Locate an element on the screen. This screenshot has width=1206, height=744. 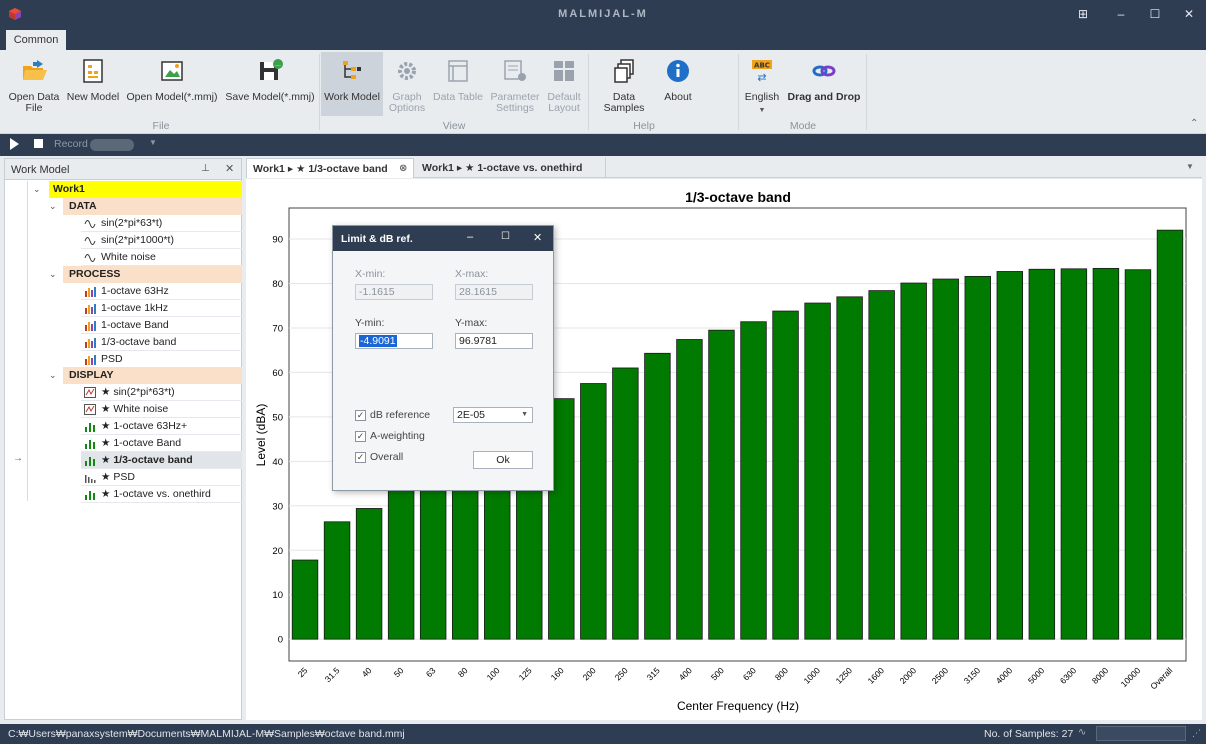
x-tick-label: 1000 is located at coordinates (812, 675).